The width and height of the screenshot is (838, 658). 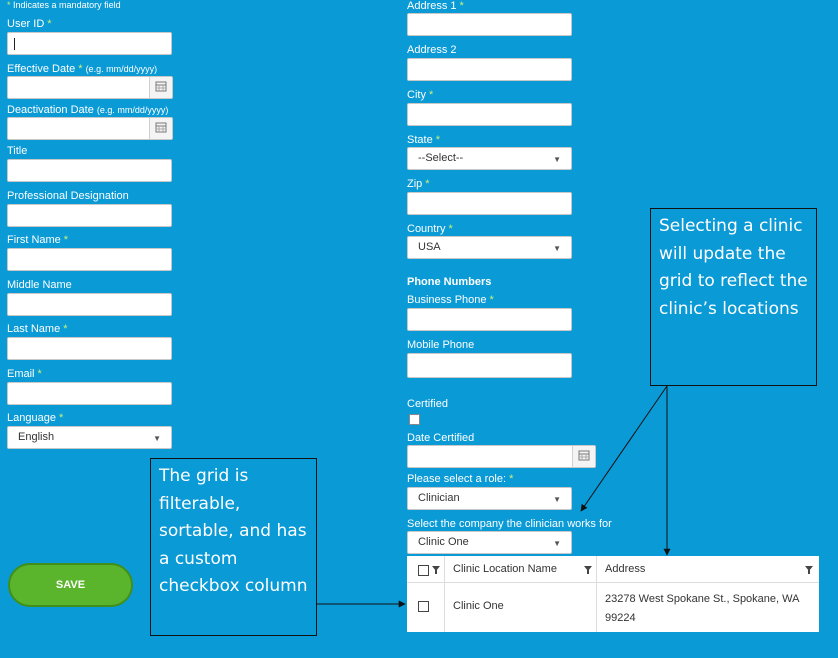 I want to click on address1-label: Address 1 *, so click(x=435, y=6).